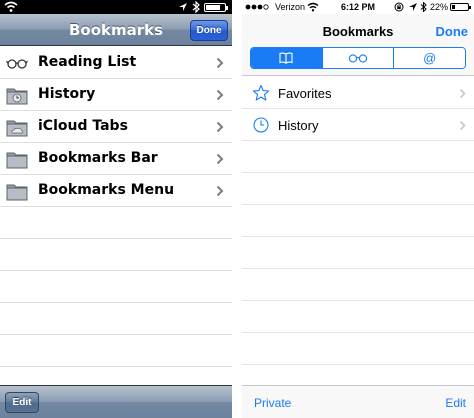  I want to click on list-item-icloud-tabs: iCloud Tabs, so click(116, 127).